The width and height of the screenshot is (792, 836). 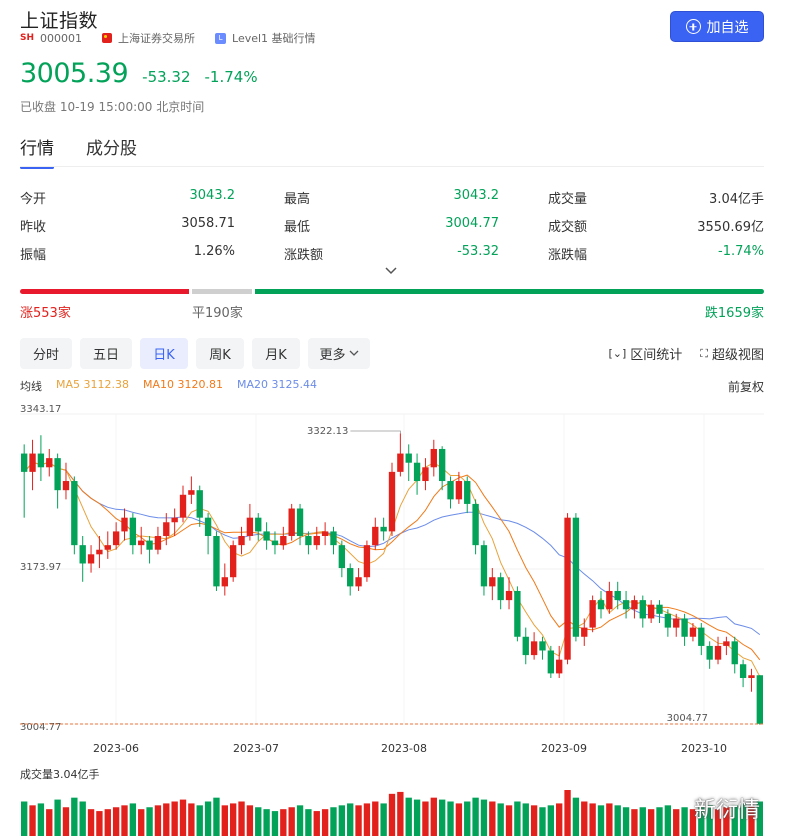 What do you see at coordinates (33, 227) in the screenshot?
I see `stat-label: 昨收` at bounding box center [33, 227].